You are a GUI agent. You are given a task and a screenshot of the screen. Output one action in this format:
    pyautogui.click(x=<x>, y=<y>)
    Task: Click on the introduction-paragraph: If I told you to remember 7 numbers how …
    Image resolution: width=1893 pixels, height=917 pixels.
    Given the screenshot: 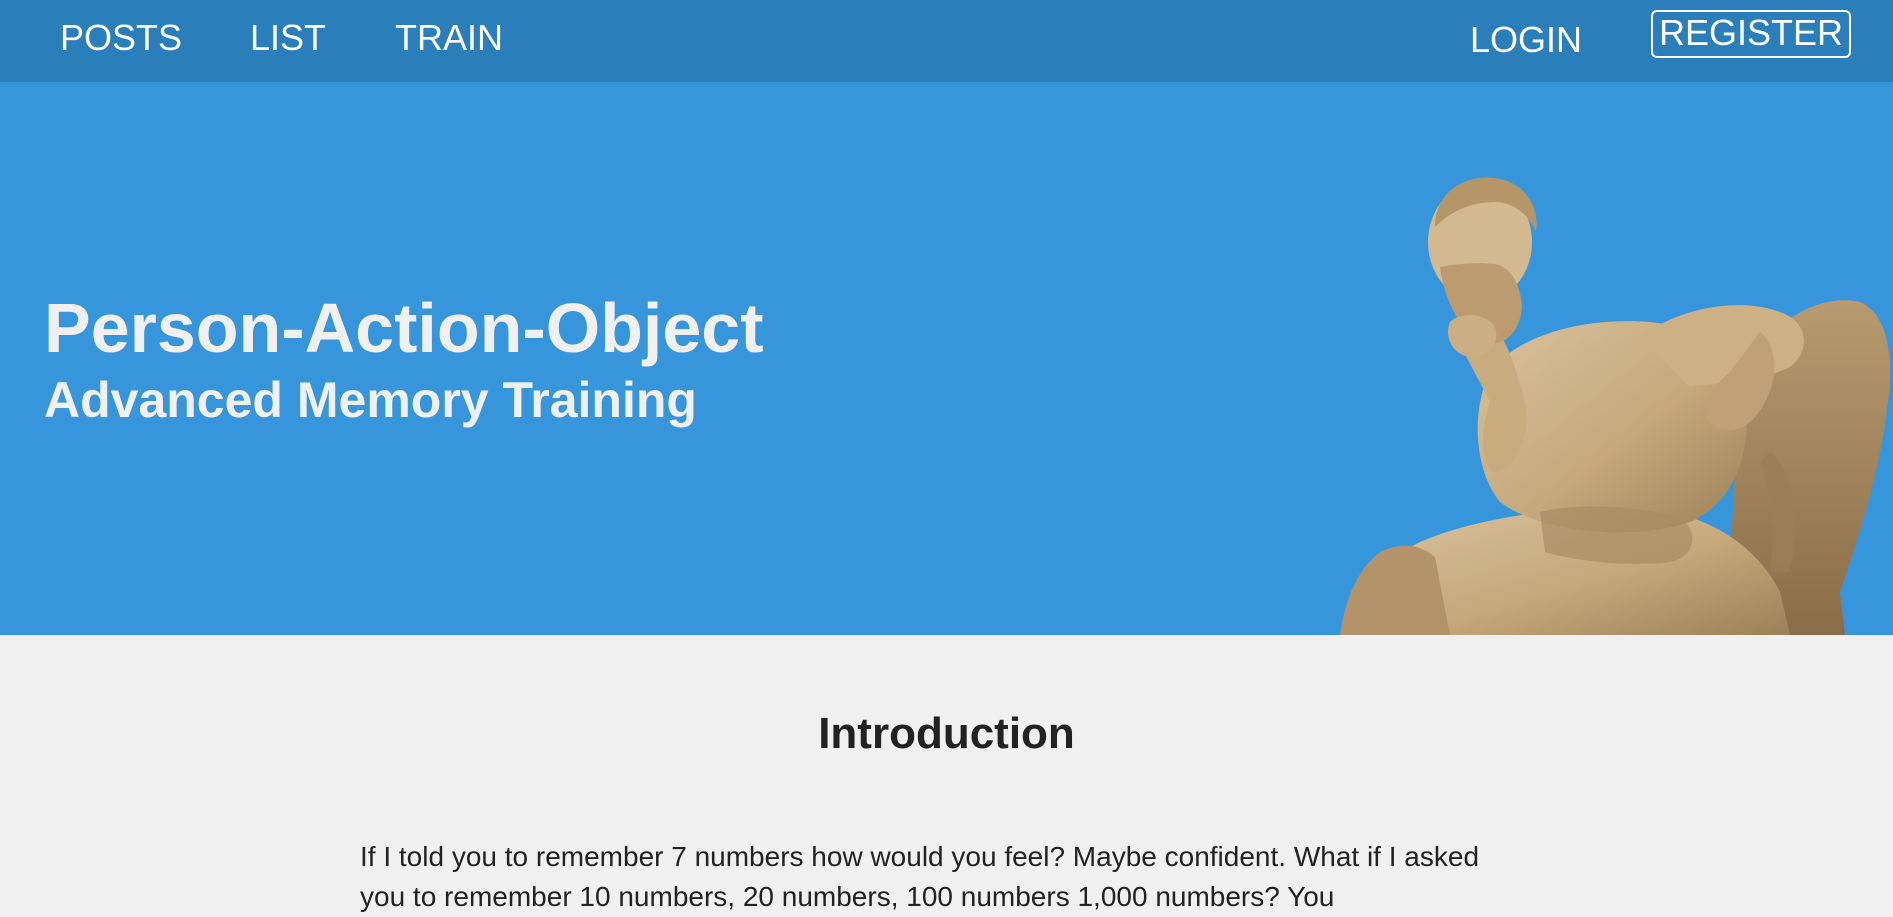 What is the action you would take?
    pyautogui.click(x=920, y=876)
    